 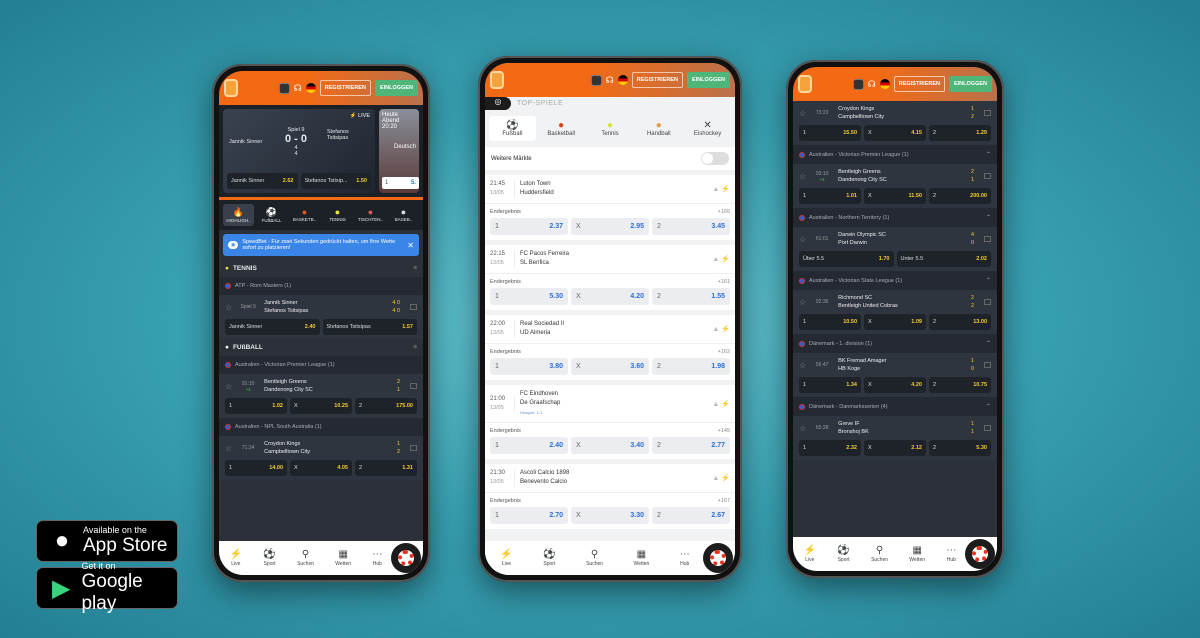 What do you see at coordinates (960, 385) in the screenshot?
I see `odd-button: 2 10.75` at bounding box center [960, 385].